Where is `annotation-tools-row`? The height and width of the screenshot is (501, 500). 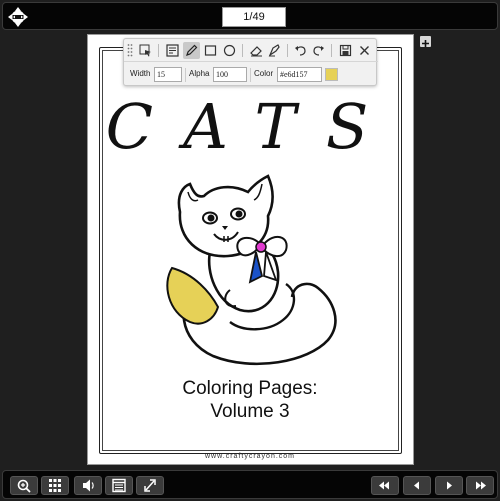 annotation-tools-row is located at coordinates (251, 50).